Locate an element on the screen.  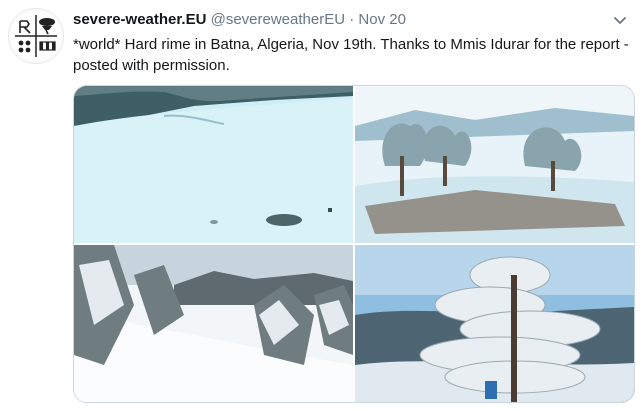
avatar is located at coordinates (36, 36).